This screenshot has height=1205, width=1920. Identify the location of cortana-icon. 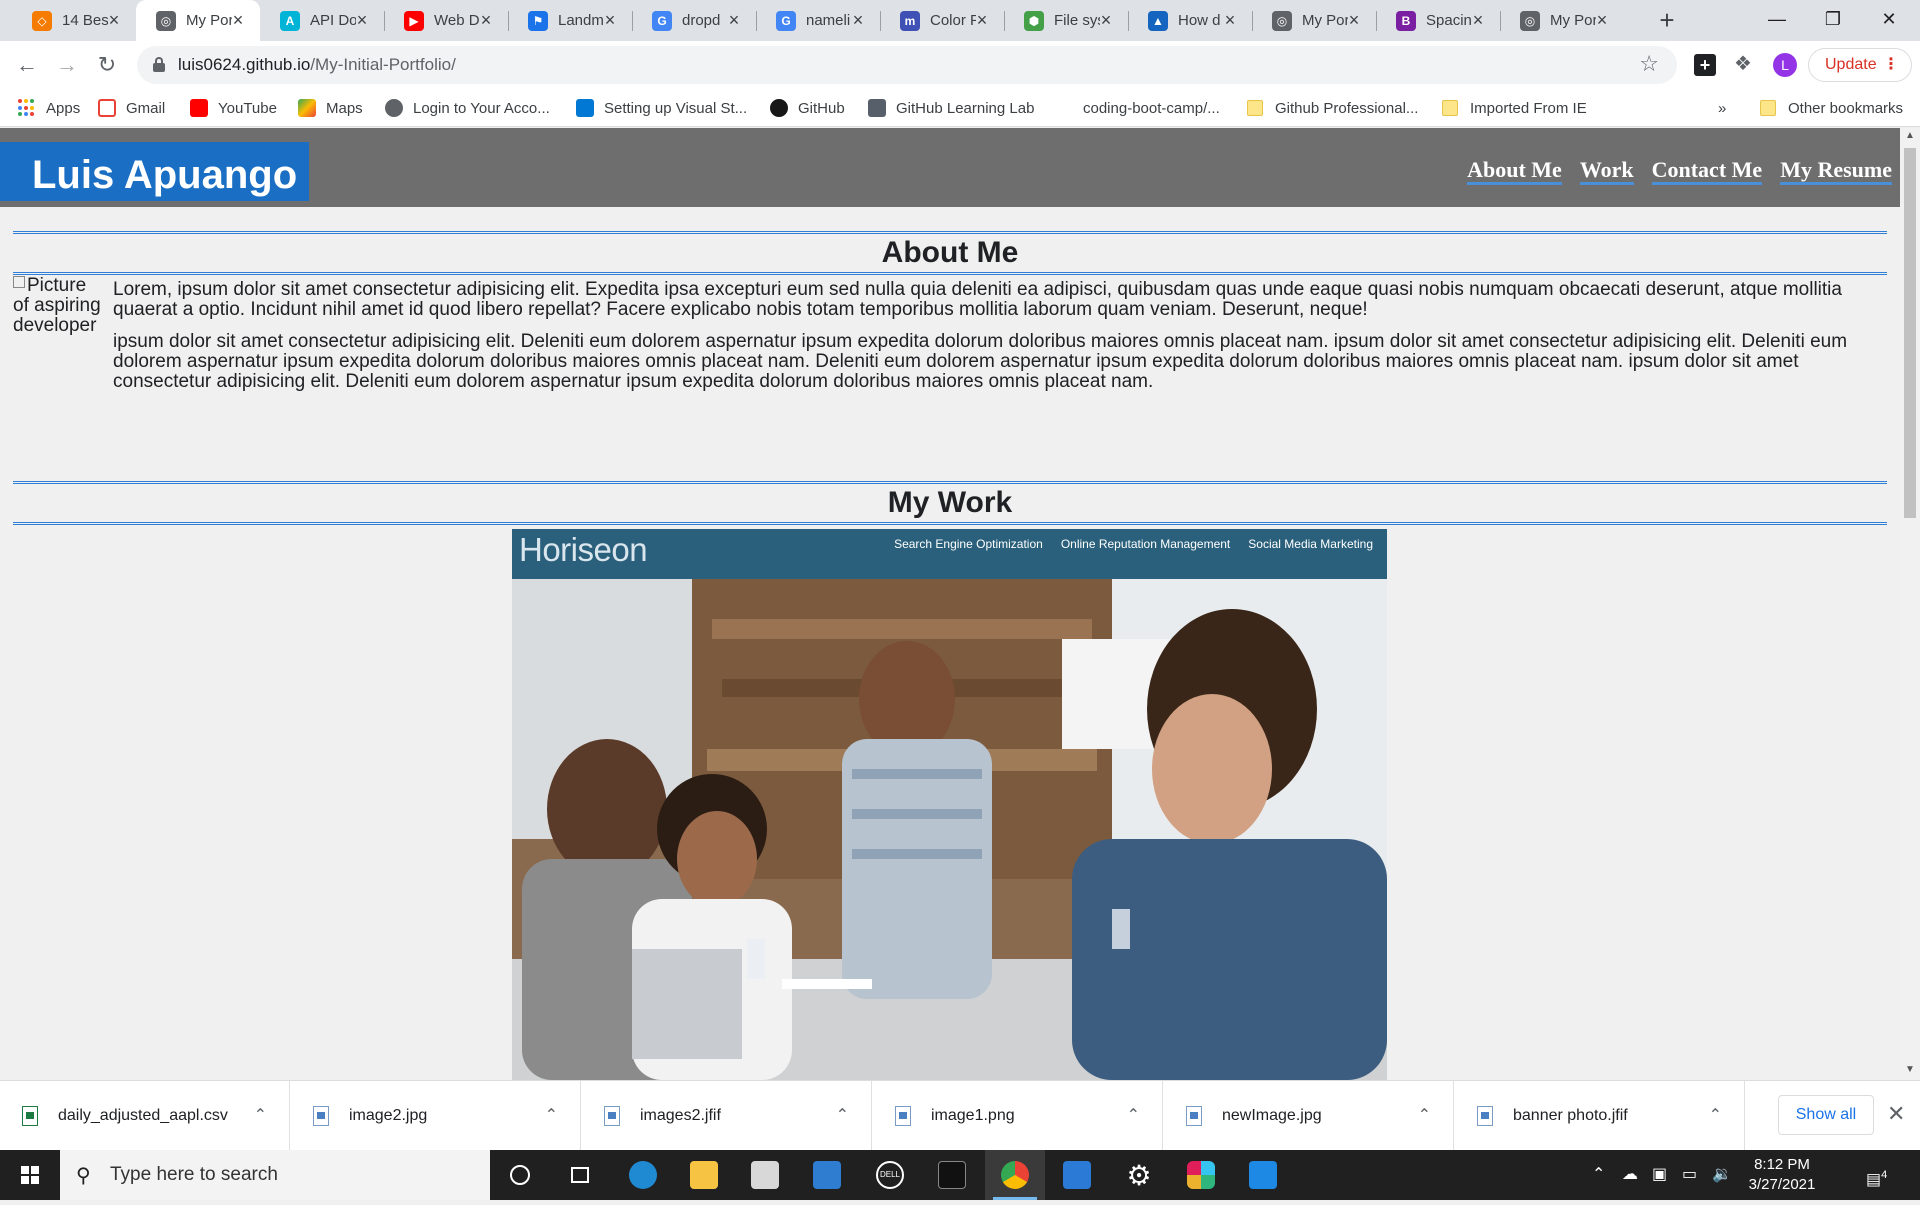
(520, 1175).